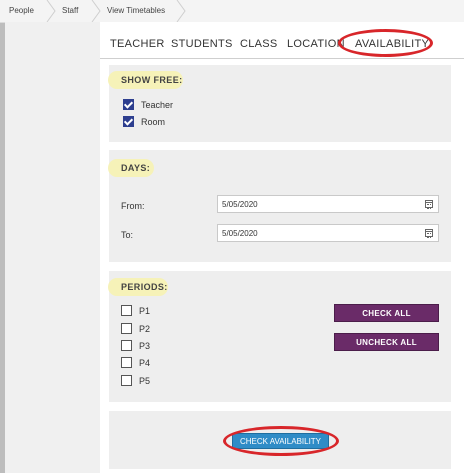  What do you see at coordinates (136, 11) in the screenshot?
I see `breadcrumb-item-view-timetables: View Timetables` at bounding box center [136, 11].